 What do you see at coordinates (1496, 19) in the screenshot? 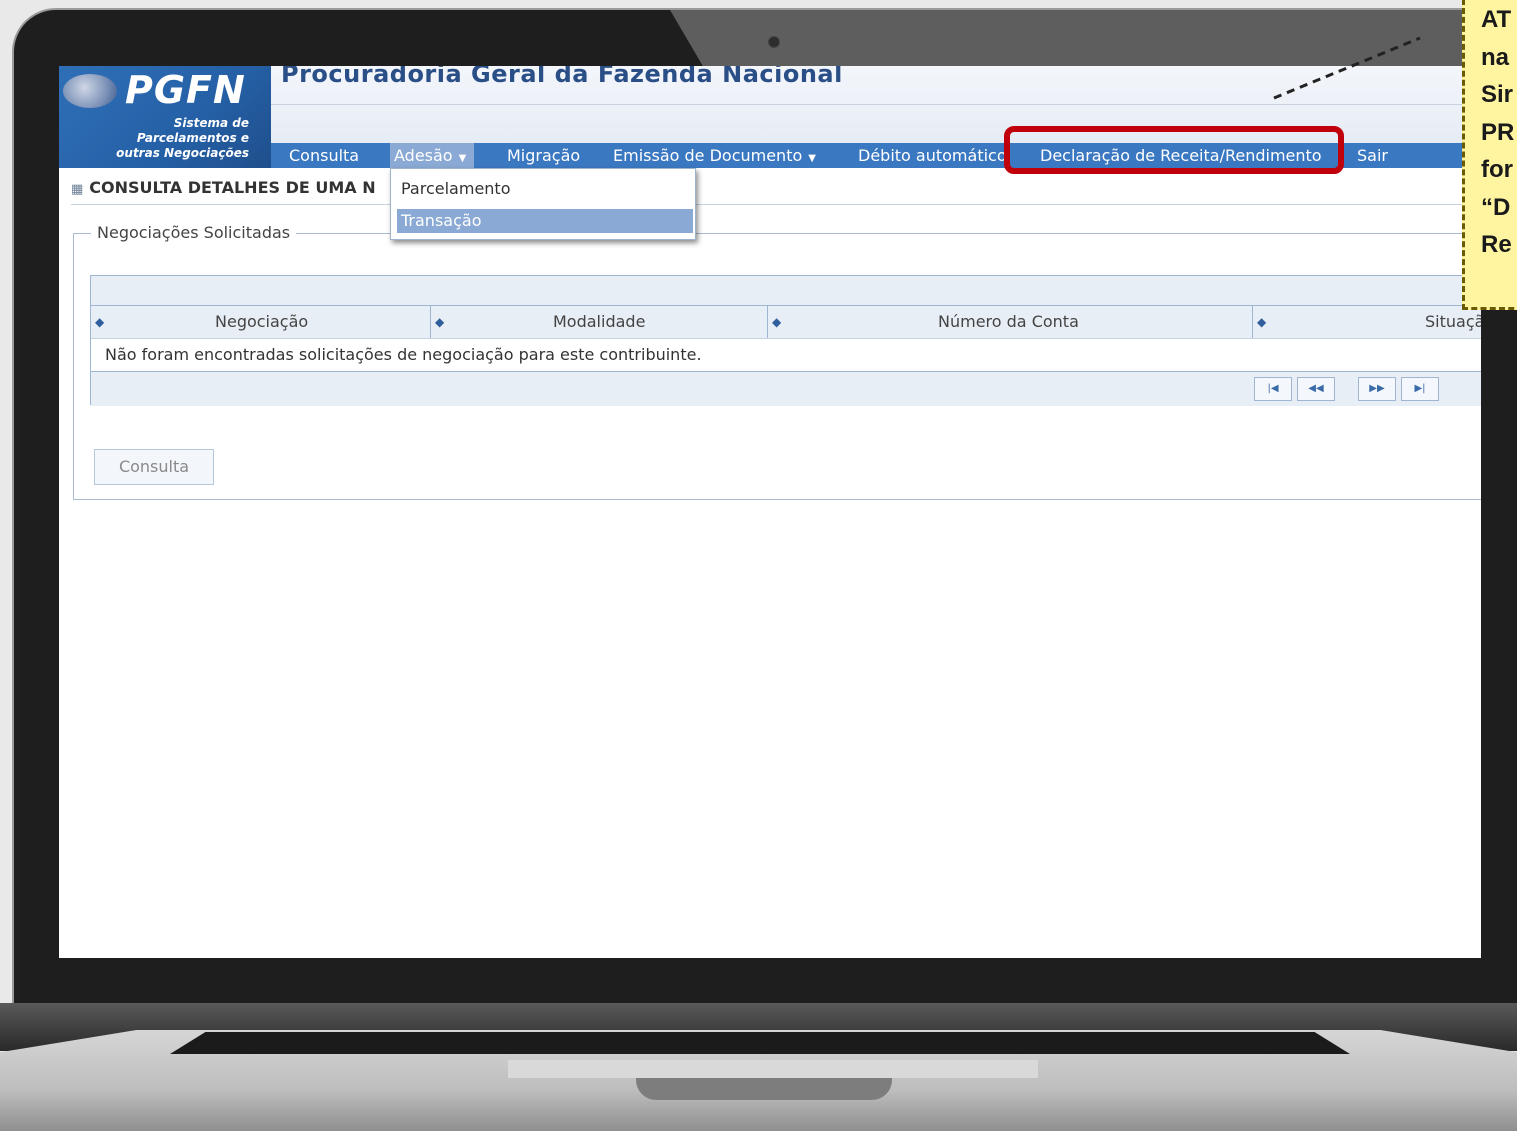
I see `callout-line: AT` at bounding box center [1496, 19].